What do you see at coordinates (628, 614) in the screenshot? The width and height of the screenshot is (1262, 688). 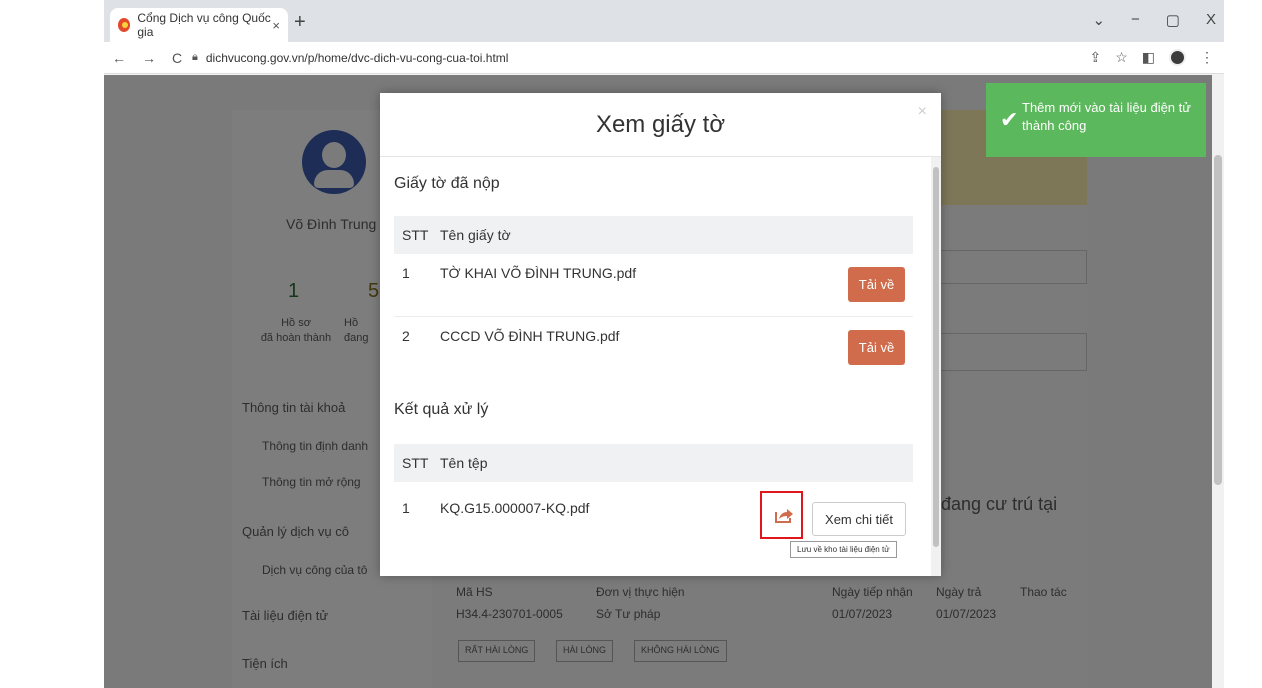 I see `record-unit: Sở Tư pháp` at bounding box center [628, 614].